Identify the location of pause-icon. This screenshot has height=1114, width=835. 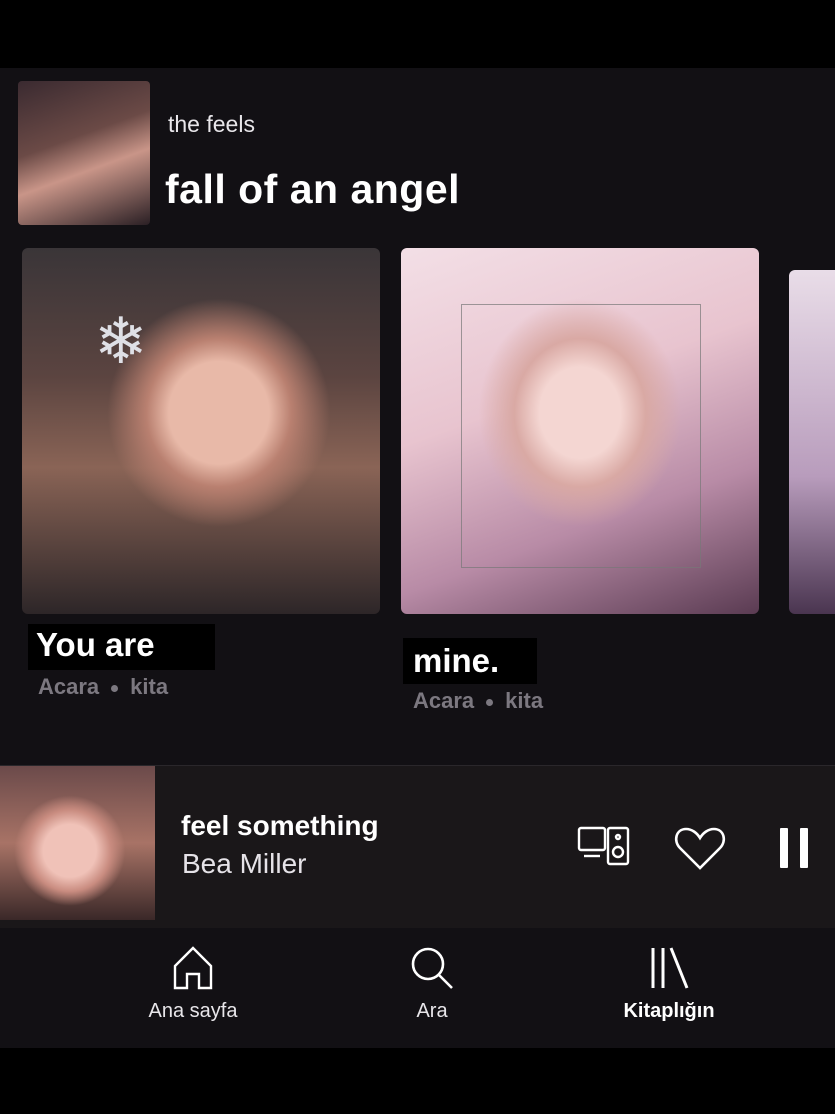
(796, 848).